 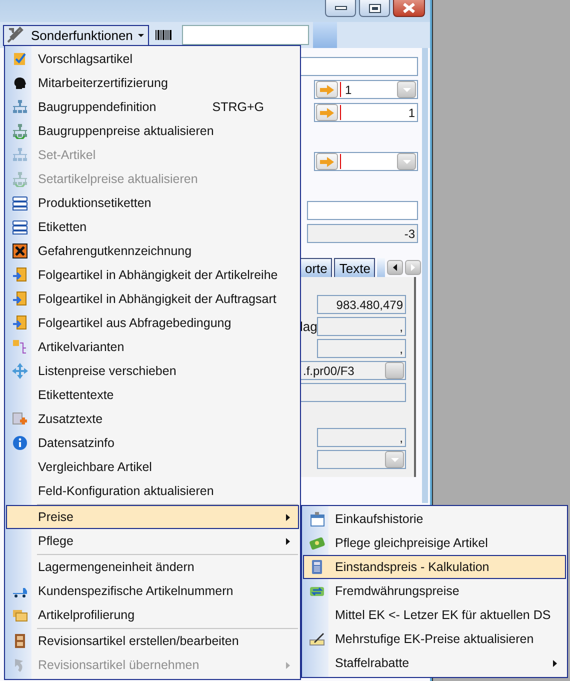 I want to click on checklist-icon, so click(x=20, y=59).